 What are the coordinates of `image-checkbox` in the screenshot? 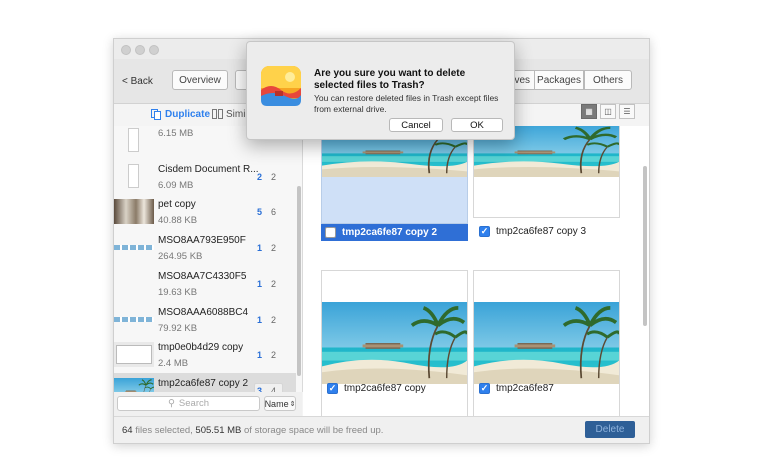 It's located at (330, 232).